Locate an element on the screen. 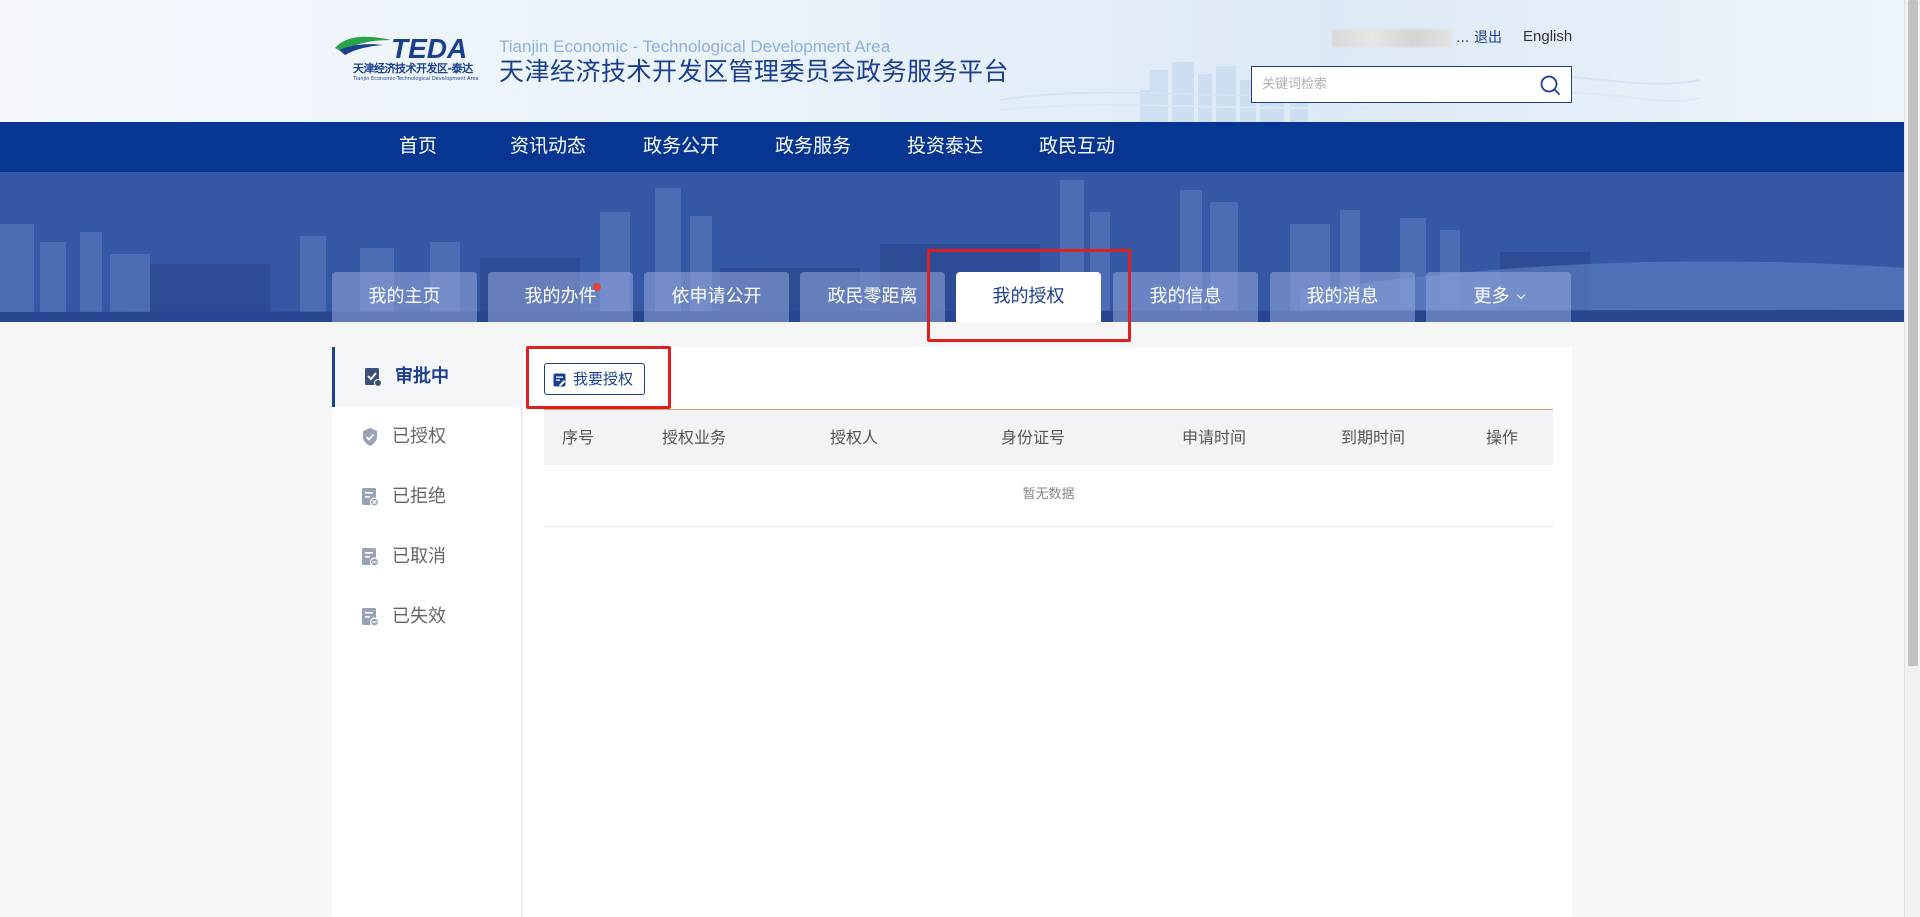  page-scrollbar is located at coordinates (1912, 458).